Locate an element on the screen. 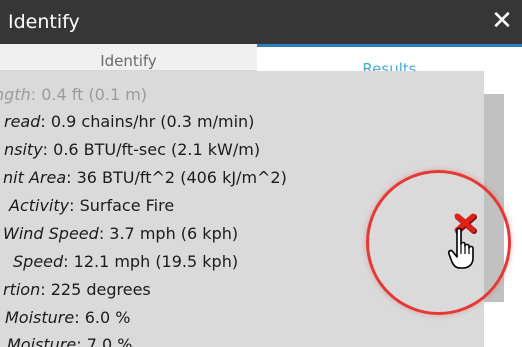  result-value: : 0.6 BTU/ft-sec (2.1 kW/m) is located at coordinates (151, 149).